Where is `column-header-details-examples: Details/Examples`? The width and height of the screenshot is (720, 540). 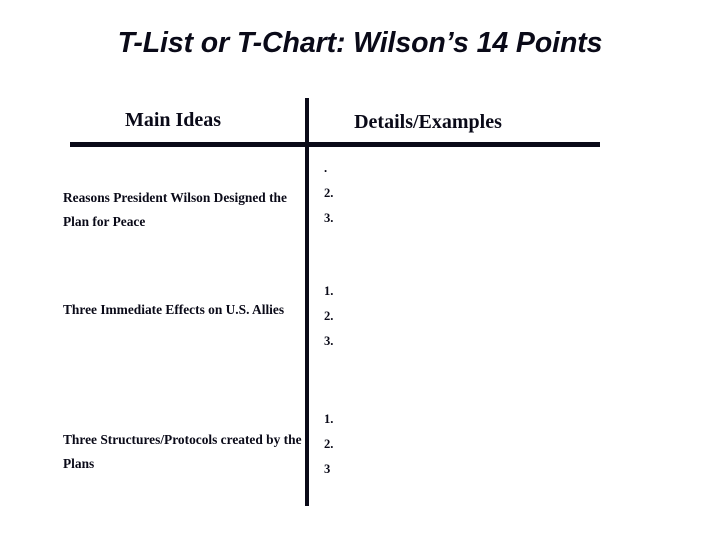
column-header-details-examples: Details/Examples is located at coordinates (428, 122).